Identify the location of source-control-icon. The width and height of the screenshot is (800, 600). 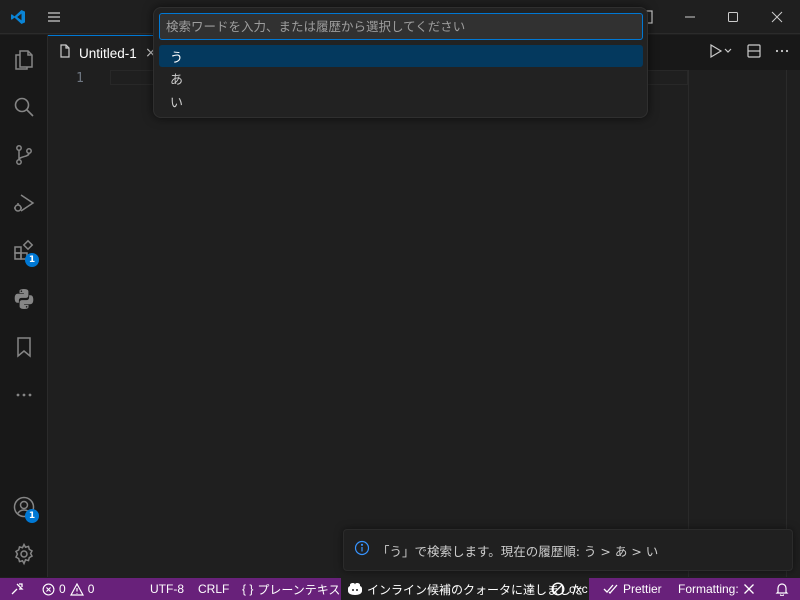
(24, 155).